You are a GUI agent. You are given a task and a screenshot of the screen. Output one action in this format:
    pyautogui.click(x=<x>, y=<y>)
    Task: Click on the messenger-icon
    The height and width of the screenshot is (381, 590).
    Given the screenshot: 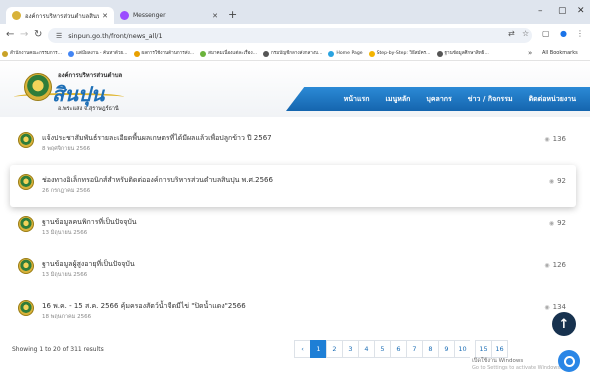 What is the action you would take?
    pyautogui.click(x=124, y=15)
    